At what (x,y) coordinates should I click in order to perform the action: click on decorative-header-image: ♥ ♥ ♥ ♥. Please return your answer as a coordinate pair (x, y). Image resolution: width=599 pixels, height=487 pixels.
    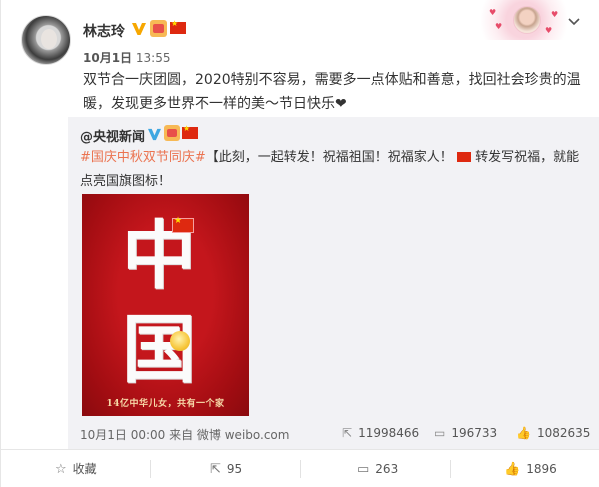
    Looking at the image, I should click on (524, 20).